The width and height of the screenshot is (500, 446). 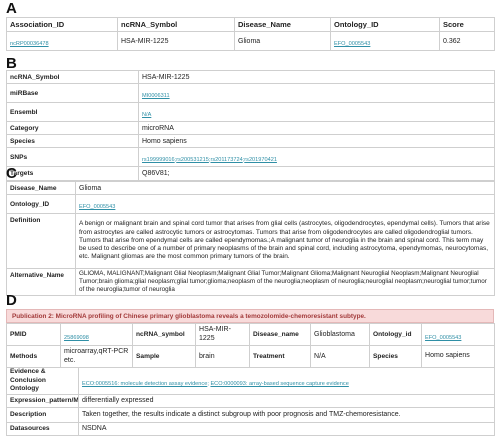 What do you see at coordinates (226, 160) in the screenshot?
I see `snp-link: rs201173724` at bounding box center [226, 160].